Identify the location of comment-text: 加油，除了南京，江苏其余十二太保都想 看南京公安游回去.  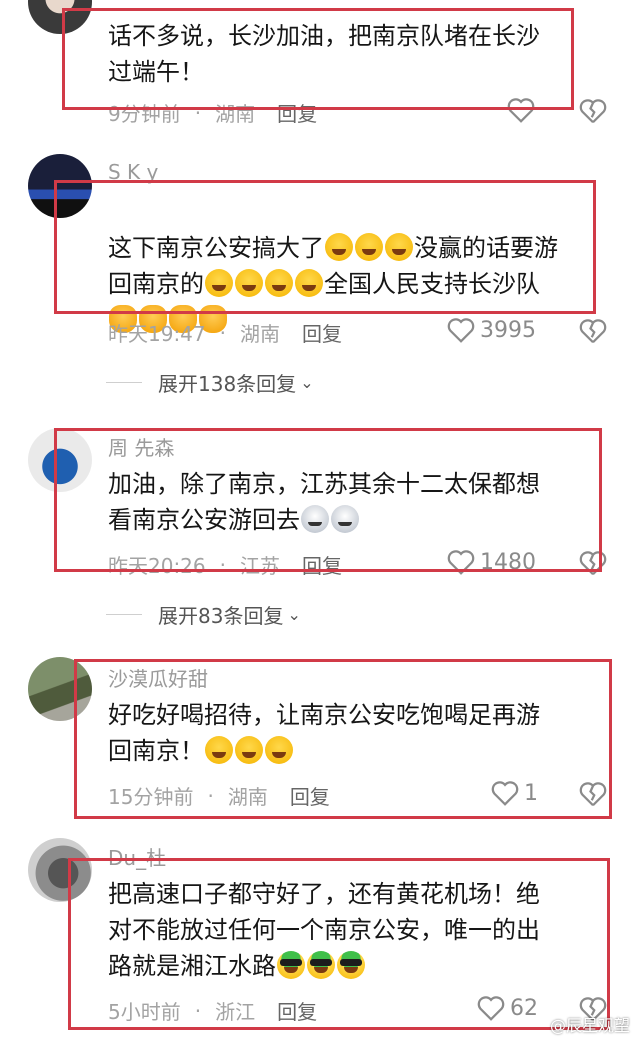
(358, 502).